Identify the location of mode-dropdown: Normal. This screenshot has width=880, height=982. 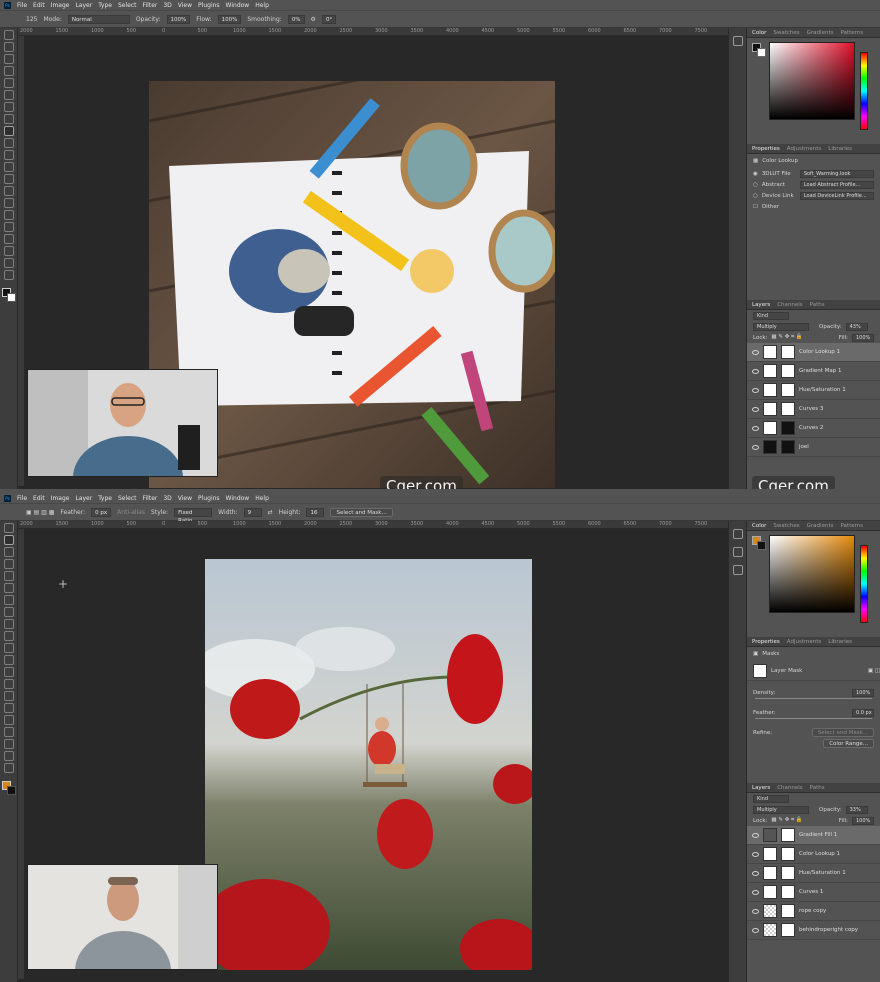
(98, 19).